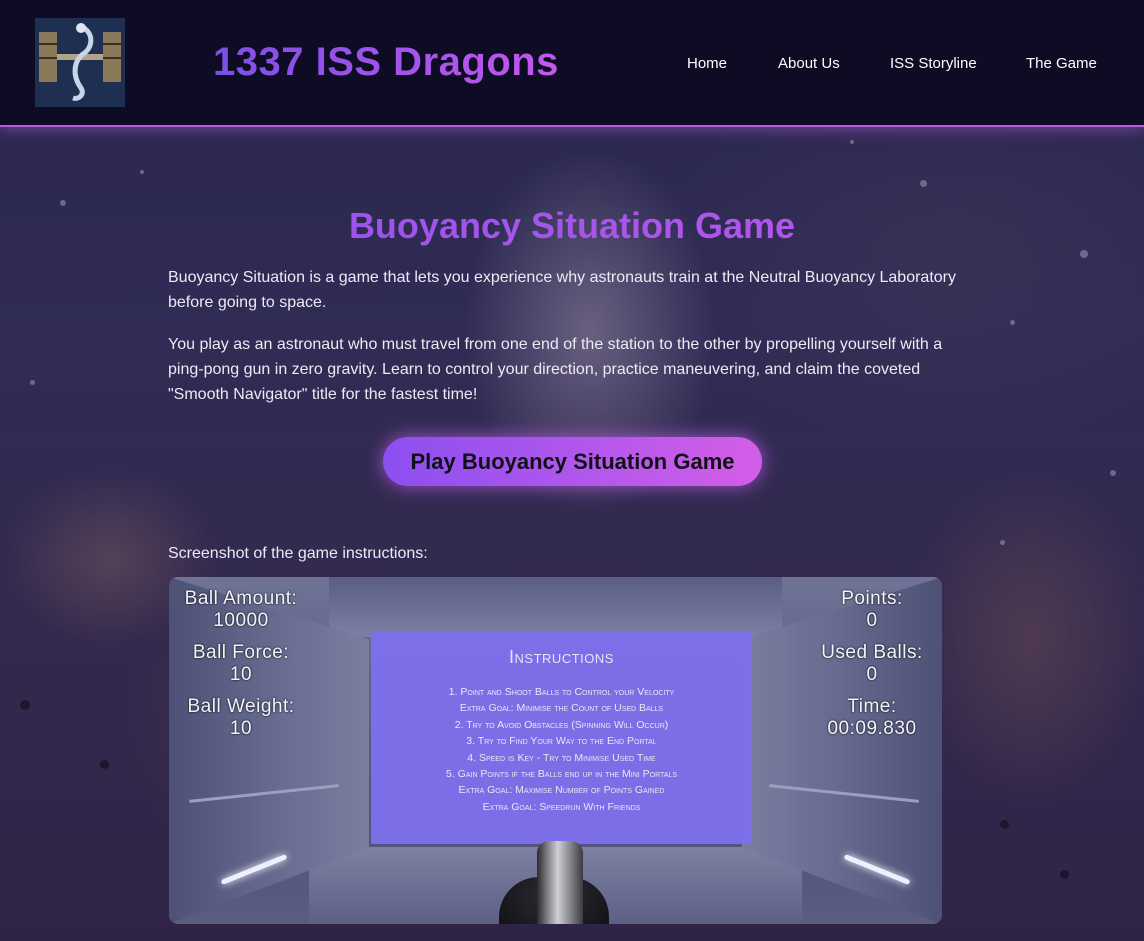  What do you see at coordinates (561, 806) in the screenshot?
I see `instruction-item: Extra Goal: Speedrun With Friends` at bounding box center [561, 806].